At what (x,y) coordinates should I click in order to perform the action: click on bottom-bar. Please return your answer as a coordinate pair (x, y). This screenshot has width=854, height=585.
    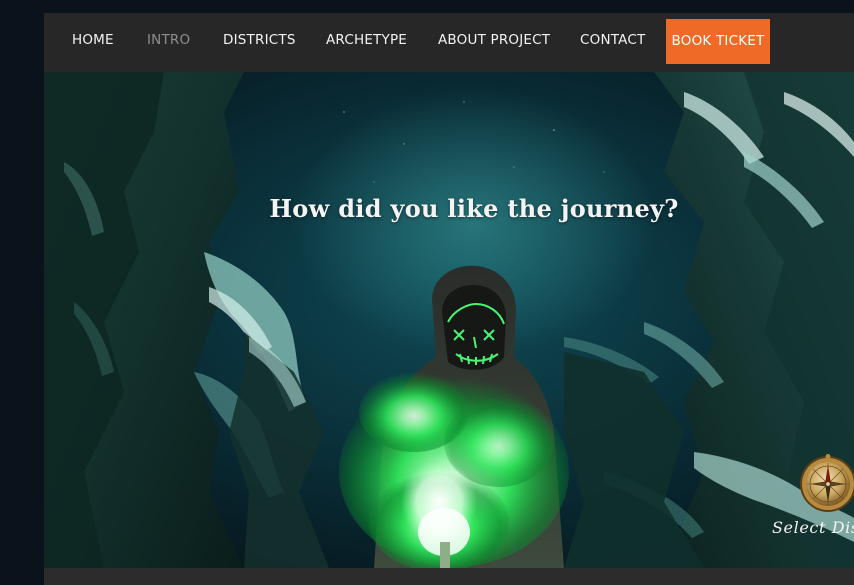
    Looking at the image, I should click on (449, 576).